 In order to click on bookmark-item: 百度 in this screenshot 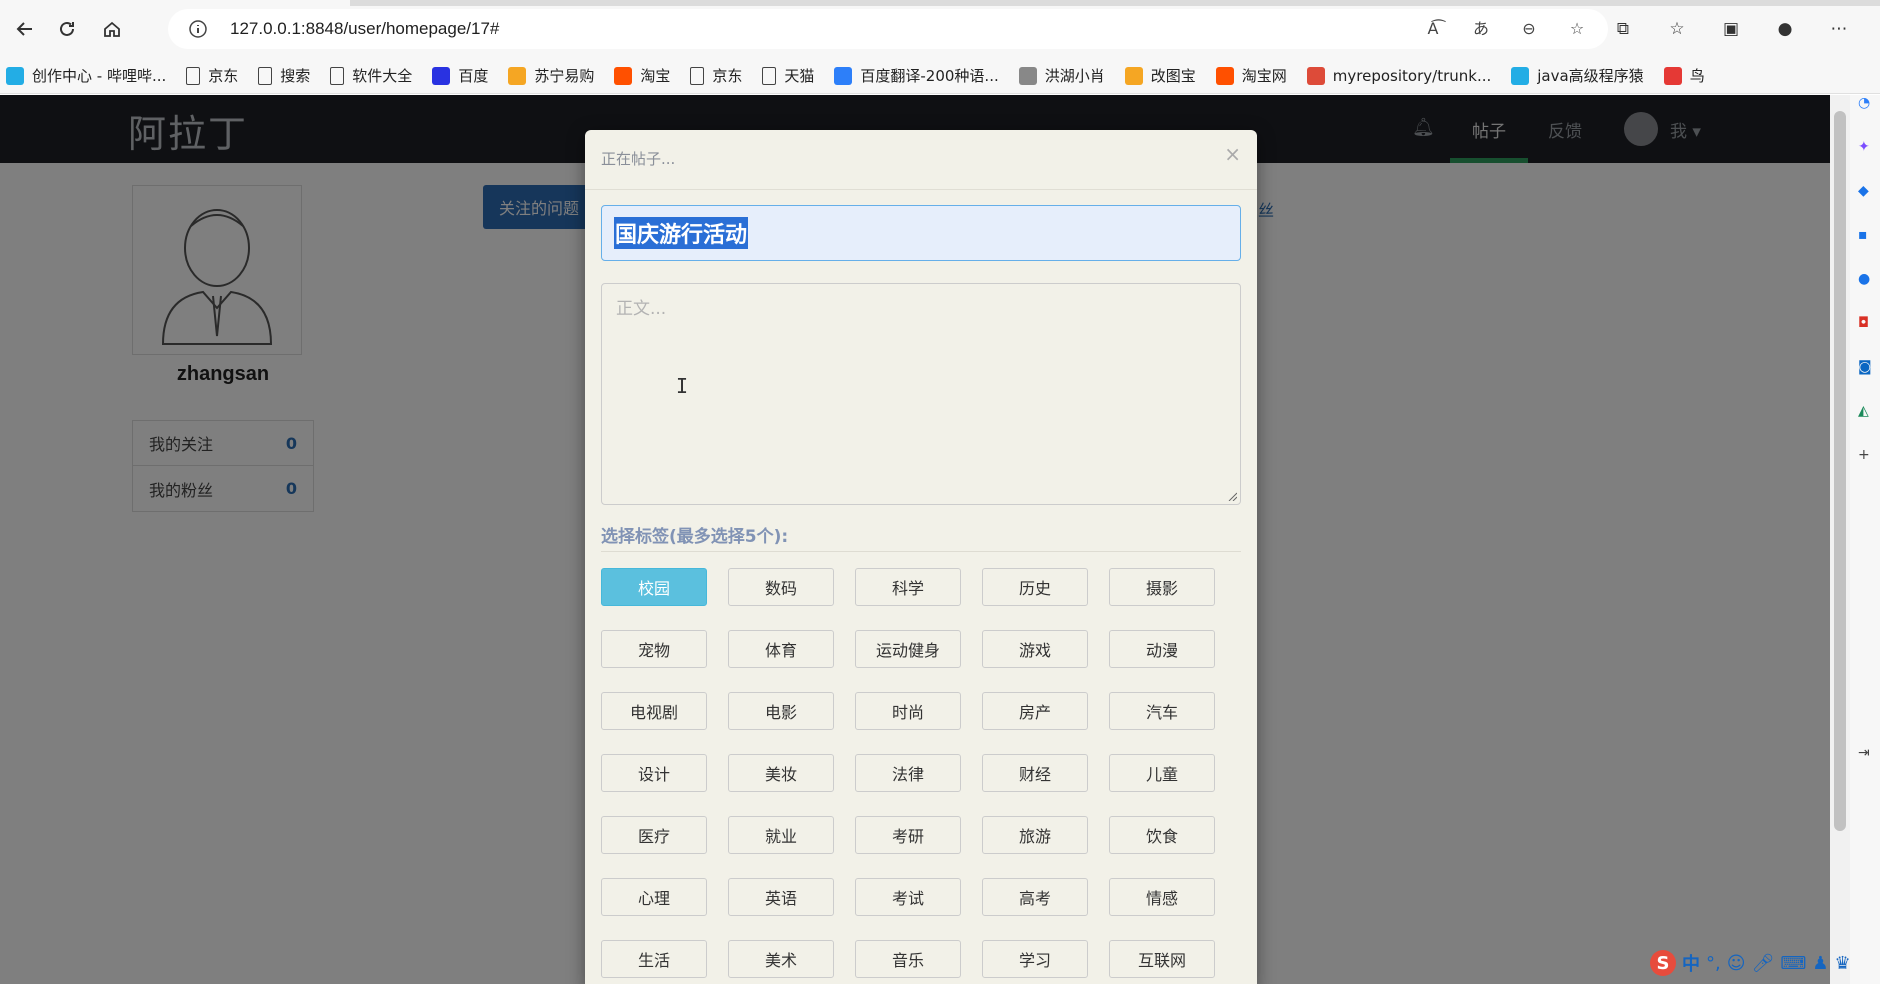, I will do `click(460, 75)`.